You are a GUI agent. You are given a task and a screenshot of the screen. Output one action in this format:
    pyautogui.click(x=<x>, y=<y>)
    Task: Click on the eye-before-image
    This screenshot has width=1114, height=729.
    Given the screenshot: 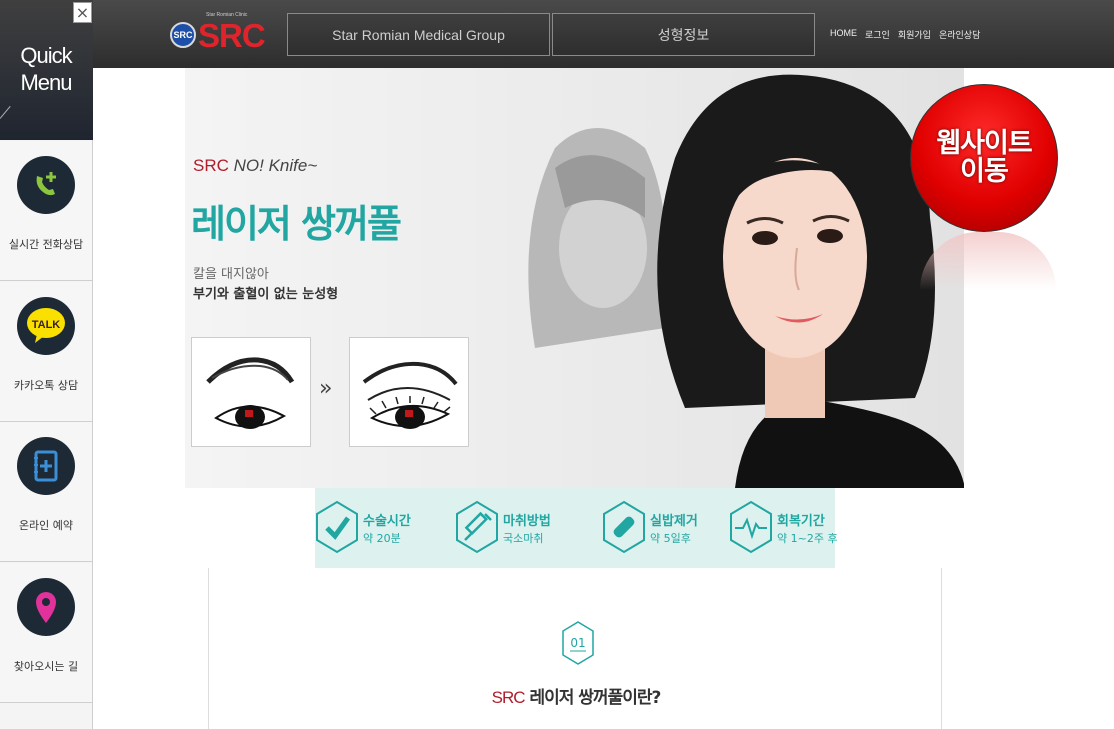 What is the action you would take?
    pyautogui.click(x=251, y=392)
    